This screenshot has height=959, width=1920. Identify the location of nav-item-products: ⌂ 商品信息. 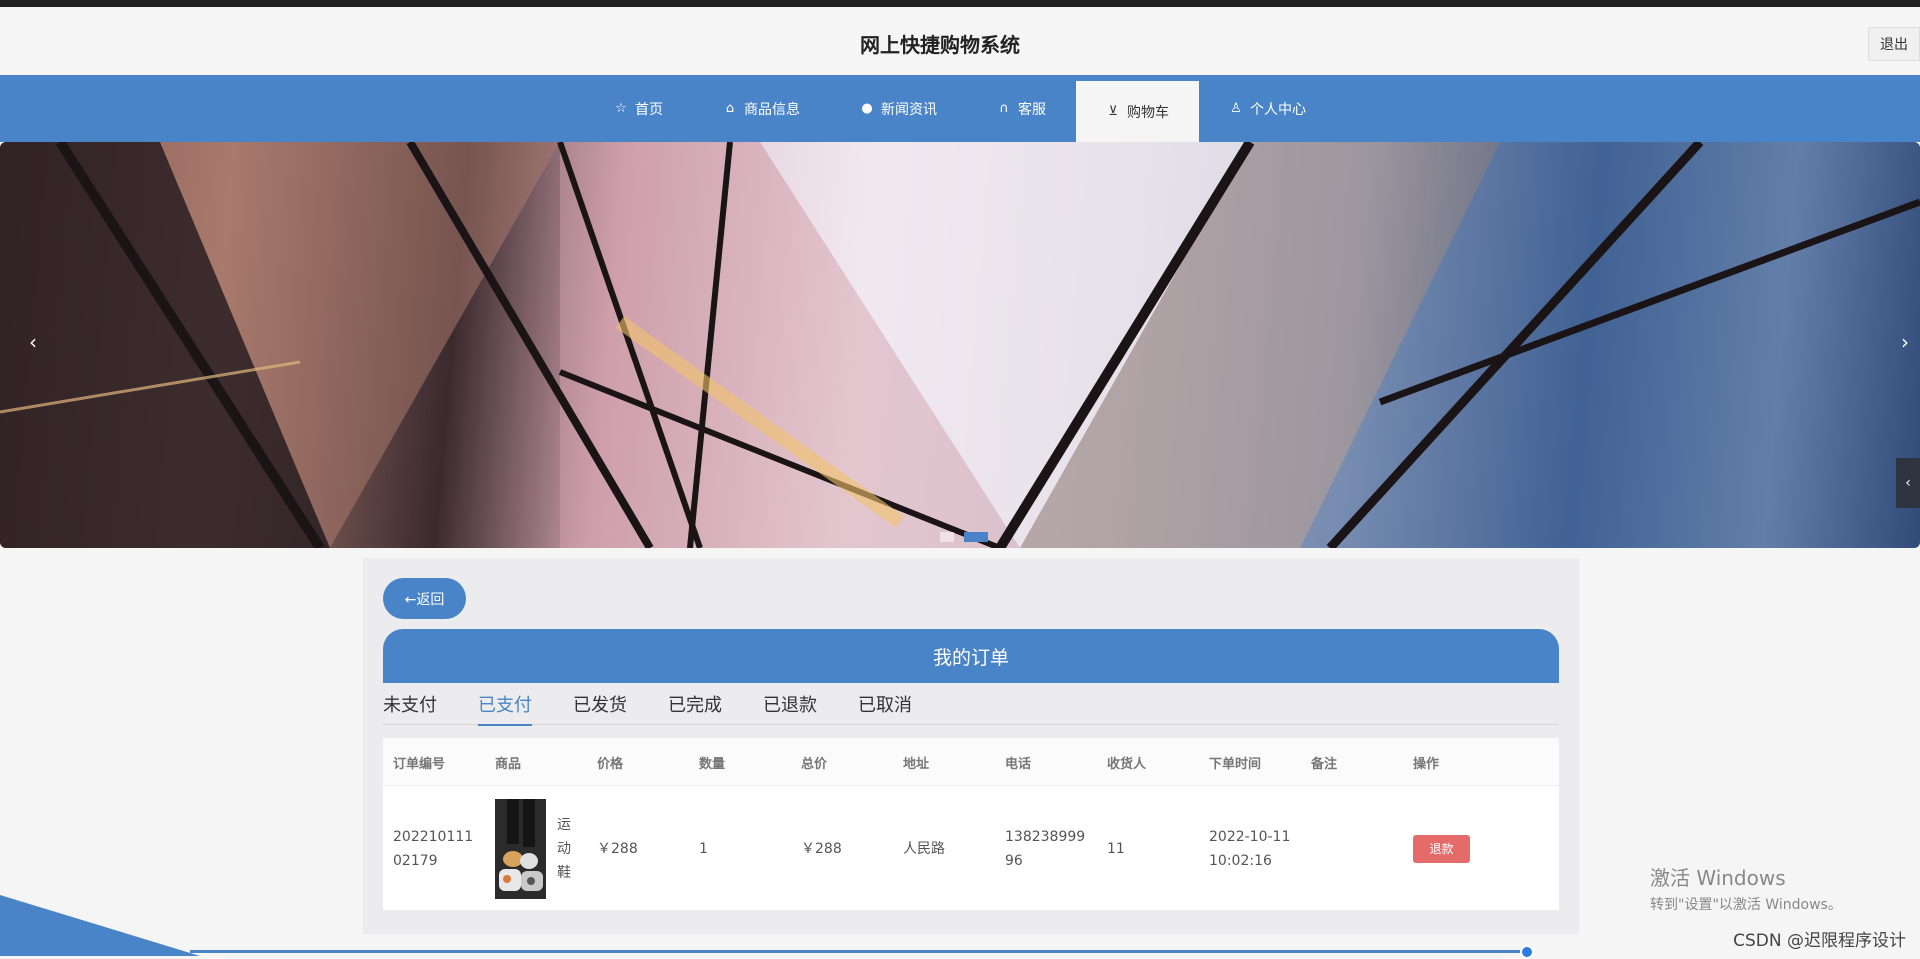
(761, 108).